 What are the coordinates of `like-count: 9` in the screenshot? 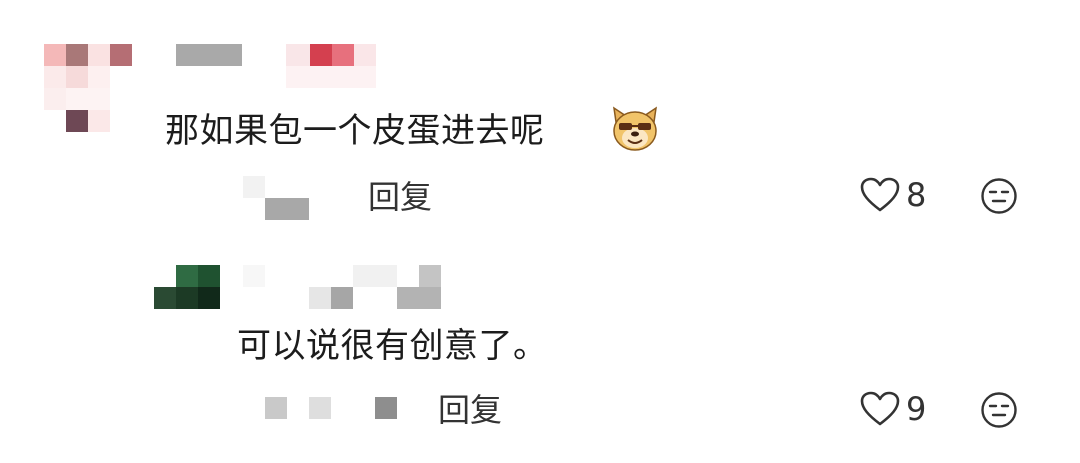 It's located at (916, 409).